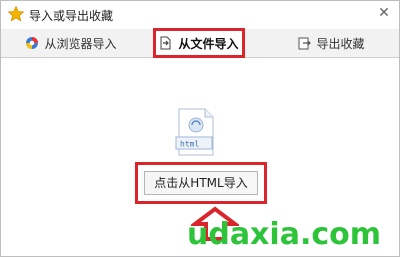  Describe the element at coordinates (32, 43) in the screenshot. I see `browser-import-icon` at that location.